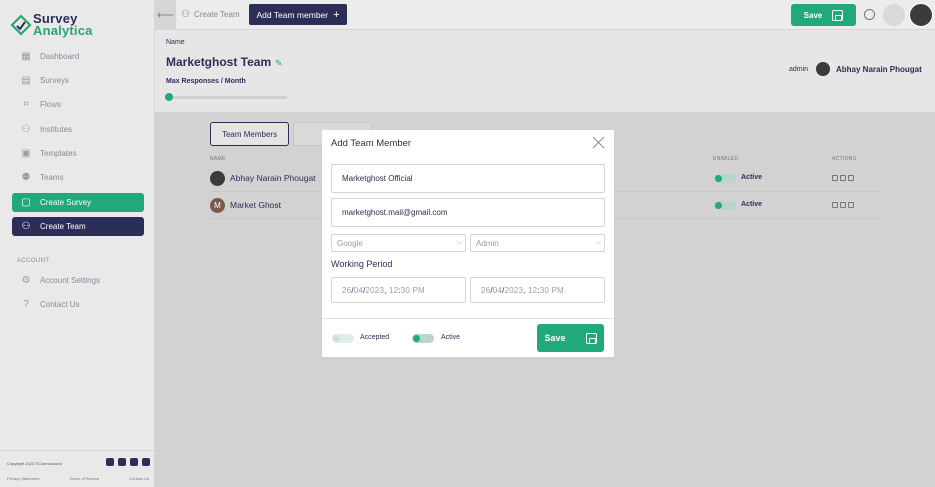 The width and height of the screenshot is (935, 487). What do you see at coordinates (78, 177) in the screenshot?
I see `sidebar-item-teams: ⚉ Teams` at bounding box center [78, 177].